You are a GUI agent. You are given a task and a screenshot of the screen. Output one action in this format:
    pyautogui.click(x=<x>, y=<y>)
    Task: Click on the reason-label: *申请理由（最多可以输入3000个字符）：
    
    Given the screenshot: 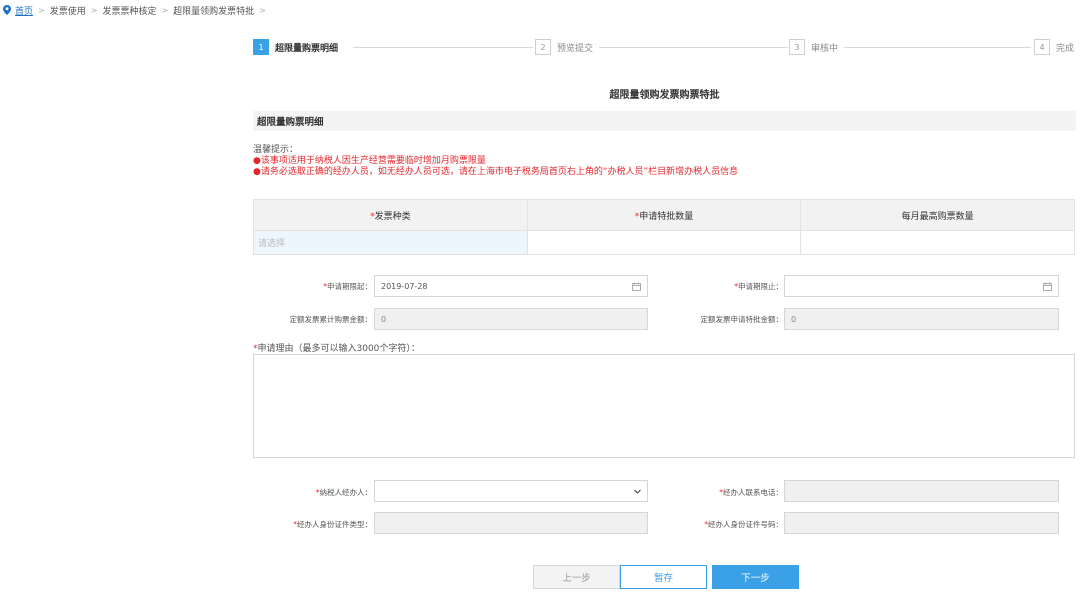 What is the action you would take?
    pyautogui.click(x=336, y=347)
    